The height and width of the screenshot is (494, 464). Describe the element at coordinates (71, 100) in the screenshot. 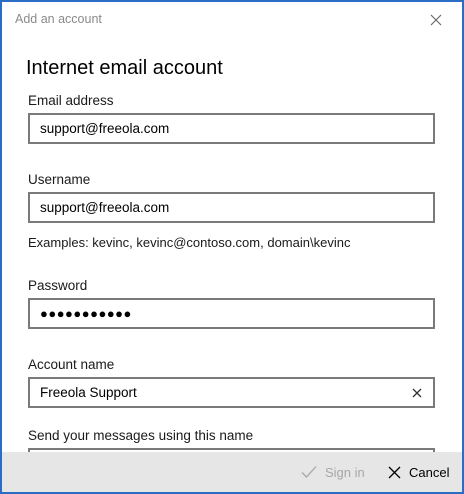

I see `email-label: Email address` at that location.